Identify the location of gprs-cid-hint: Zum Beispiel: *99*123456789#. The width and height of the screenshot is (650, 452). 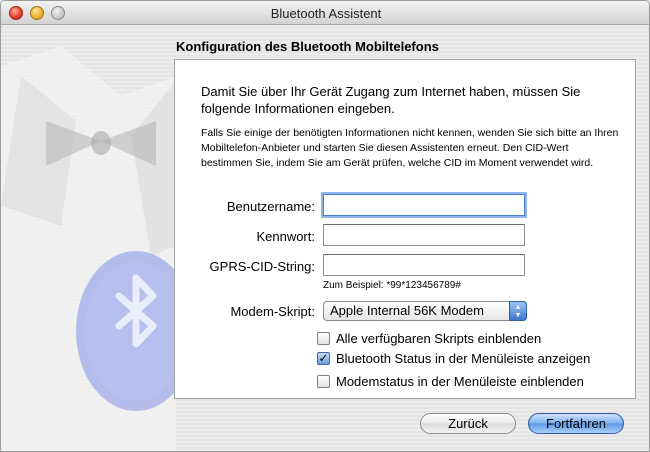
(392, 285).